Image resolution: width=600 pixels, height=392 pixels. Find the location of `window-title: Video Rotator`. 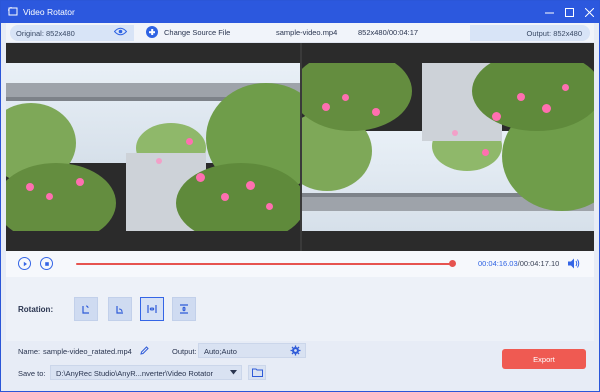

window-title: Video Rotator is located at coordinates (49, 12).